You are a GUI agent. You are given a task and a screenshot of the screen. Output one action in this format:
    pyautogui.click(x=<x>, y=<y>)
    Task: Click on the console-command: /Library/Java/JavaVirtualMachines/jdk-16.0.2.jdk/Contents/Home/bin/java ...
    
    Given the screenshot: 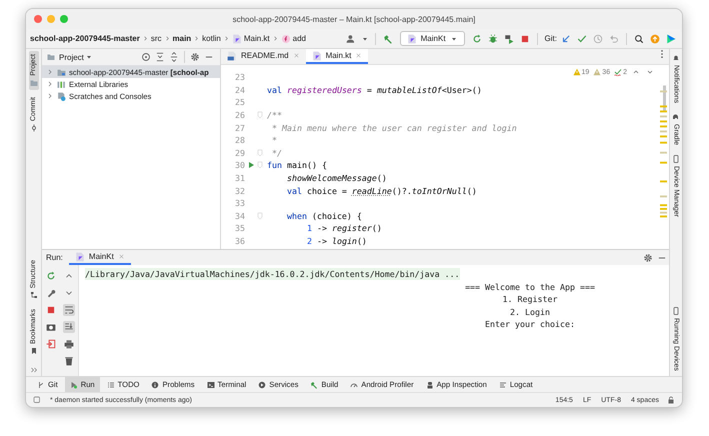 What is the action you would take?
    pyautogui.click(x=272, y=274)
    